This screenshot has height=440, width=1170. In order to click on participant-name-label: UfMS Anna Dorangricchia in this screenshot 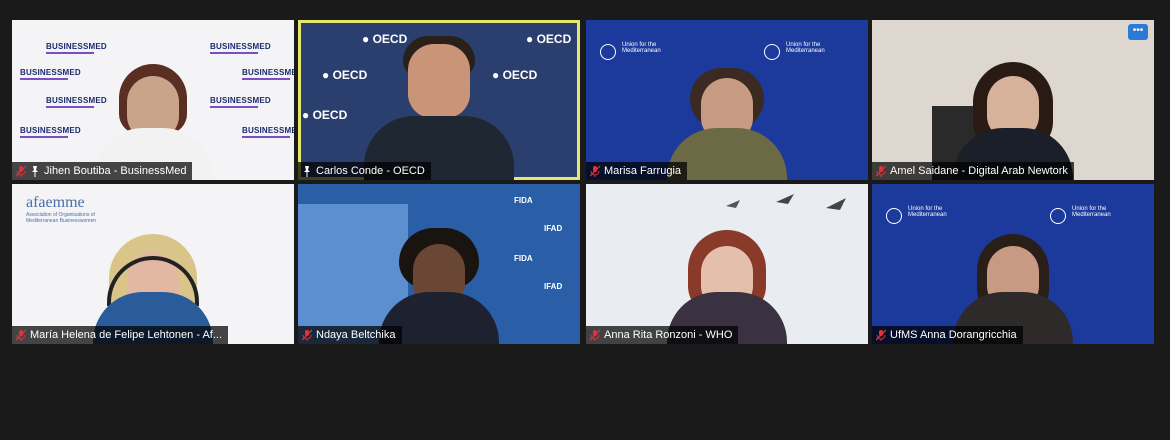, I will do `click(947, 335)`.